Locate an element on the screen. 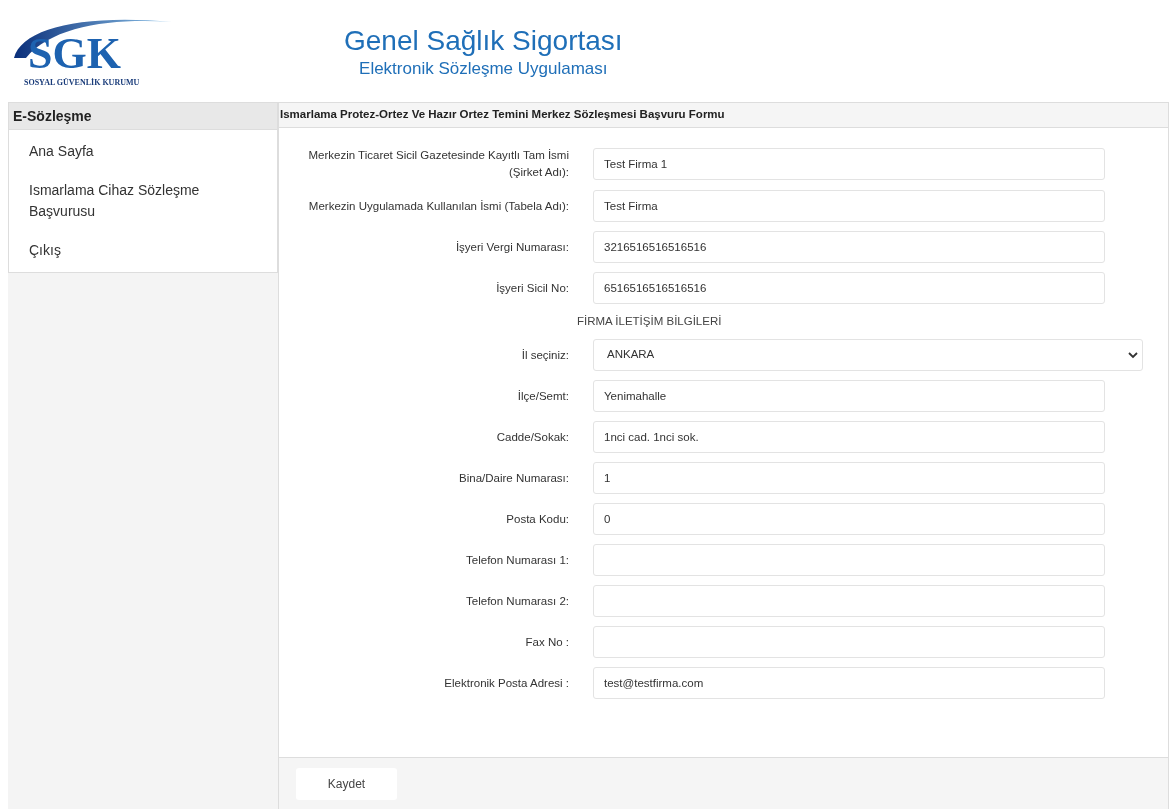 The width and height of the screenshot is (1170, 809). field-label: Merkezin Uygulamada Kullanılan İsmi (Tabela Adı): is located at coordinates (438, 206).